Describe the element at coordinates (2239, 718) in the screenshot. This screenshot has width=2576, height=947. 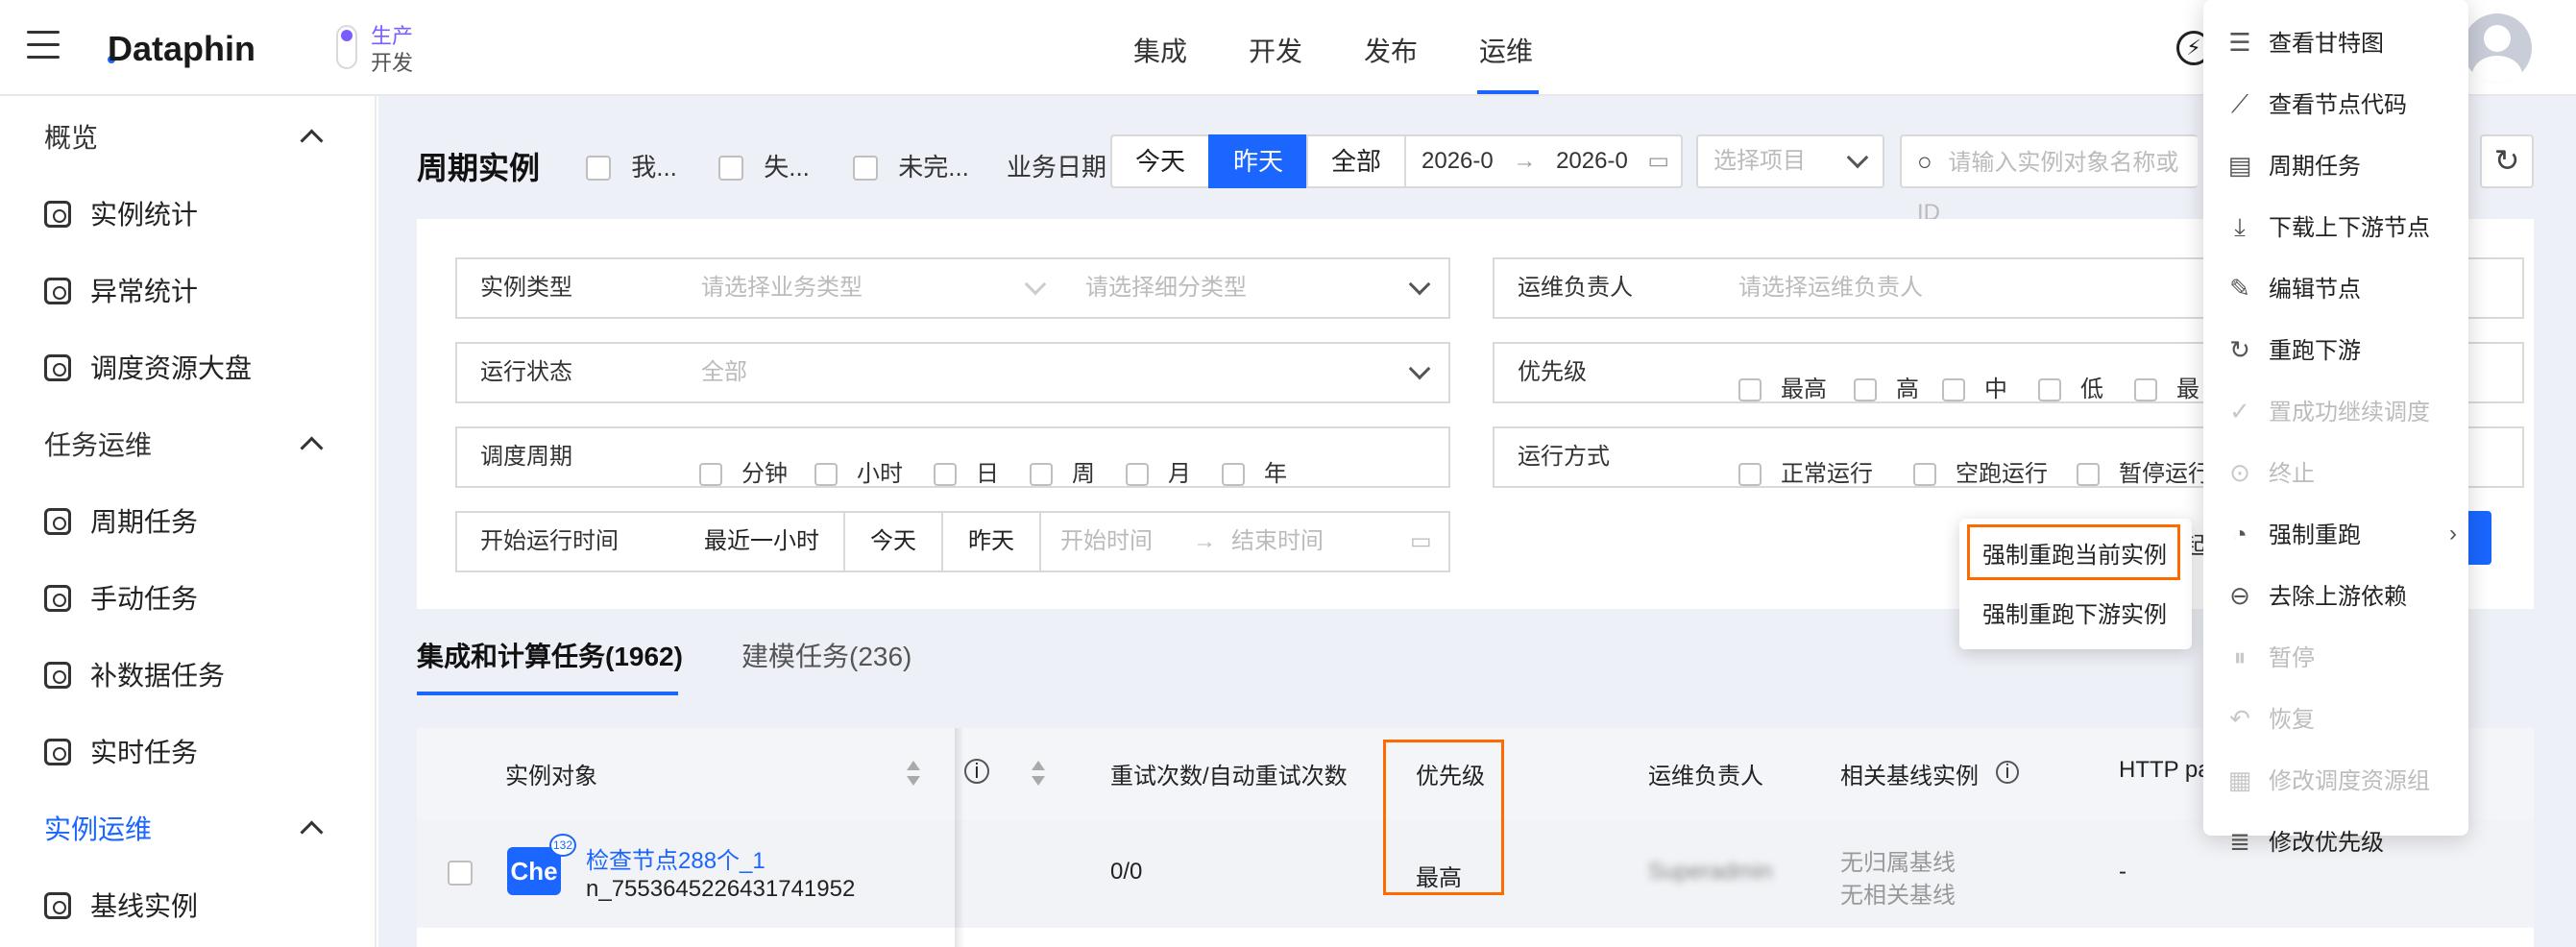
I see `undo-icon: ↶` at that location.